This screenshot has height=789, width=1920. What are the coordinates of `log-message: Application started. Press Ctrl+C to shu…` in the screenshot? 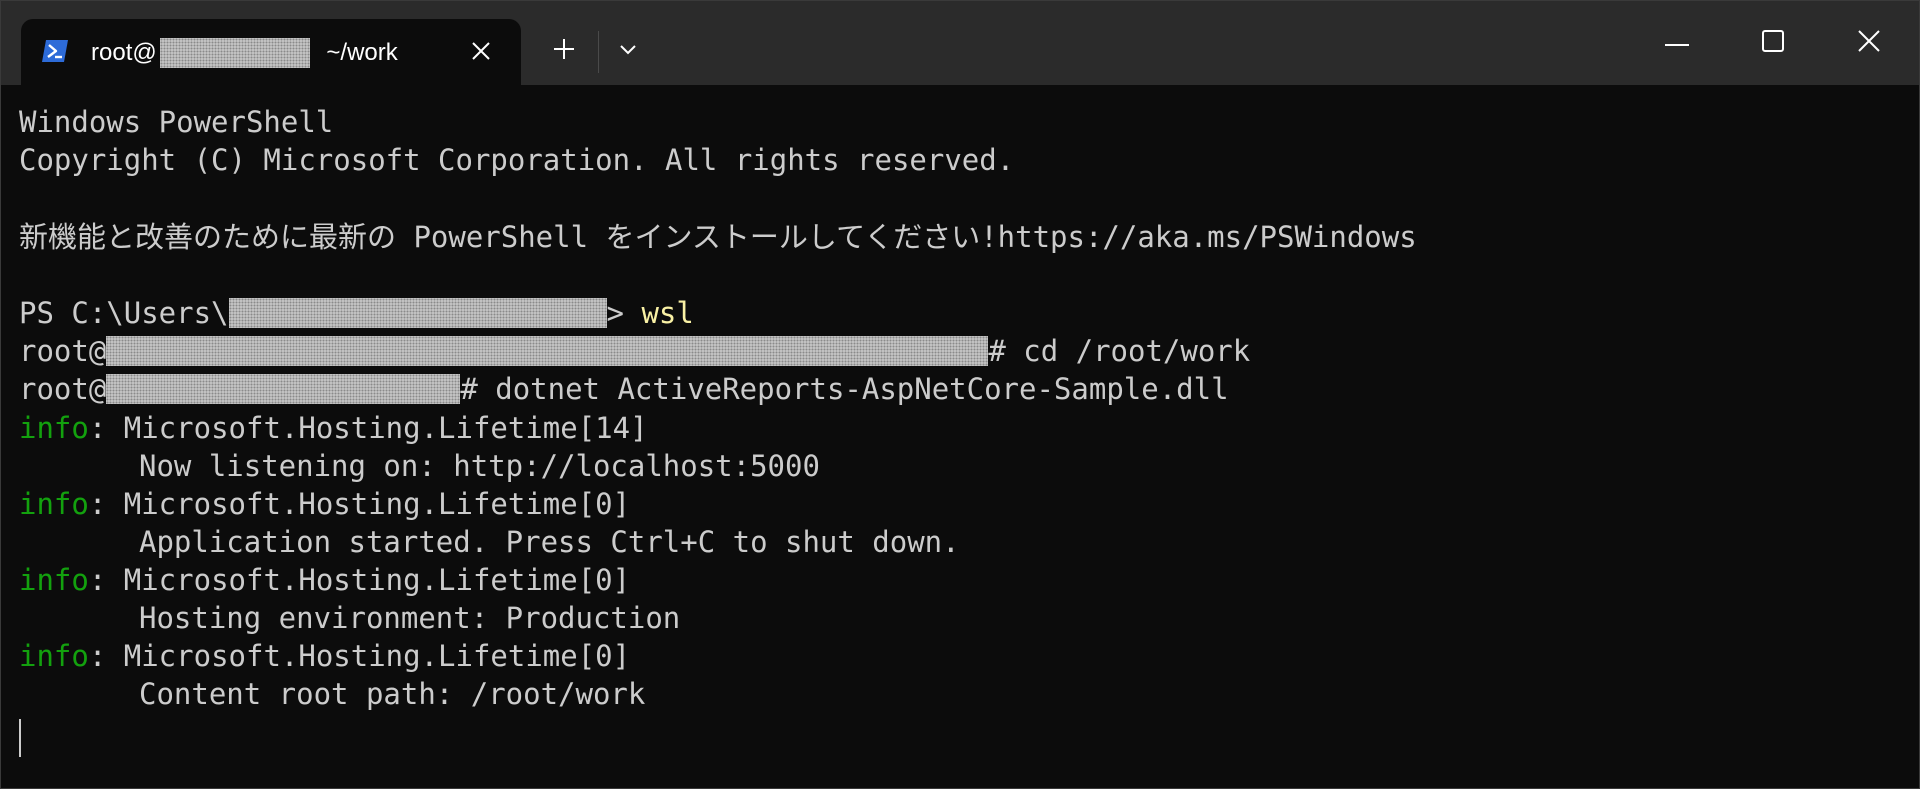 It's located at (549, 542).